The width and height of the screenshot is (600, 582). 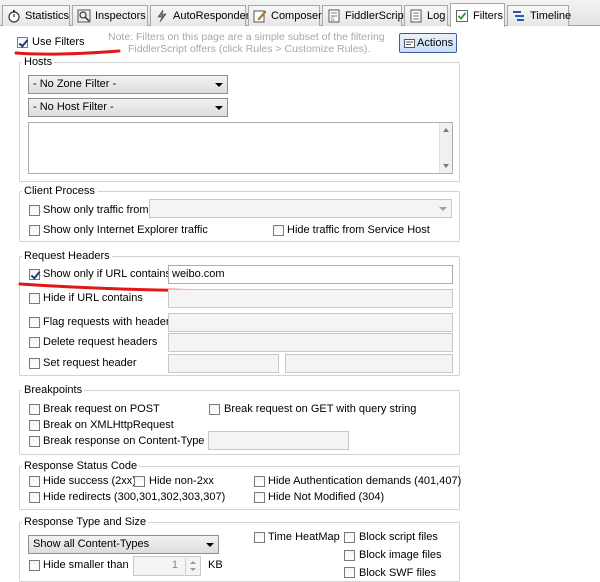 I want to click on svg-text: JS, so click(x=332, y=19).